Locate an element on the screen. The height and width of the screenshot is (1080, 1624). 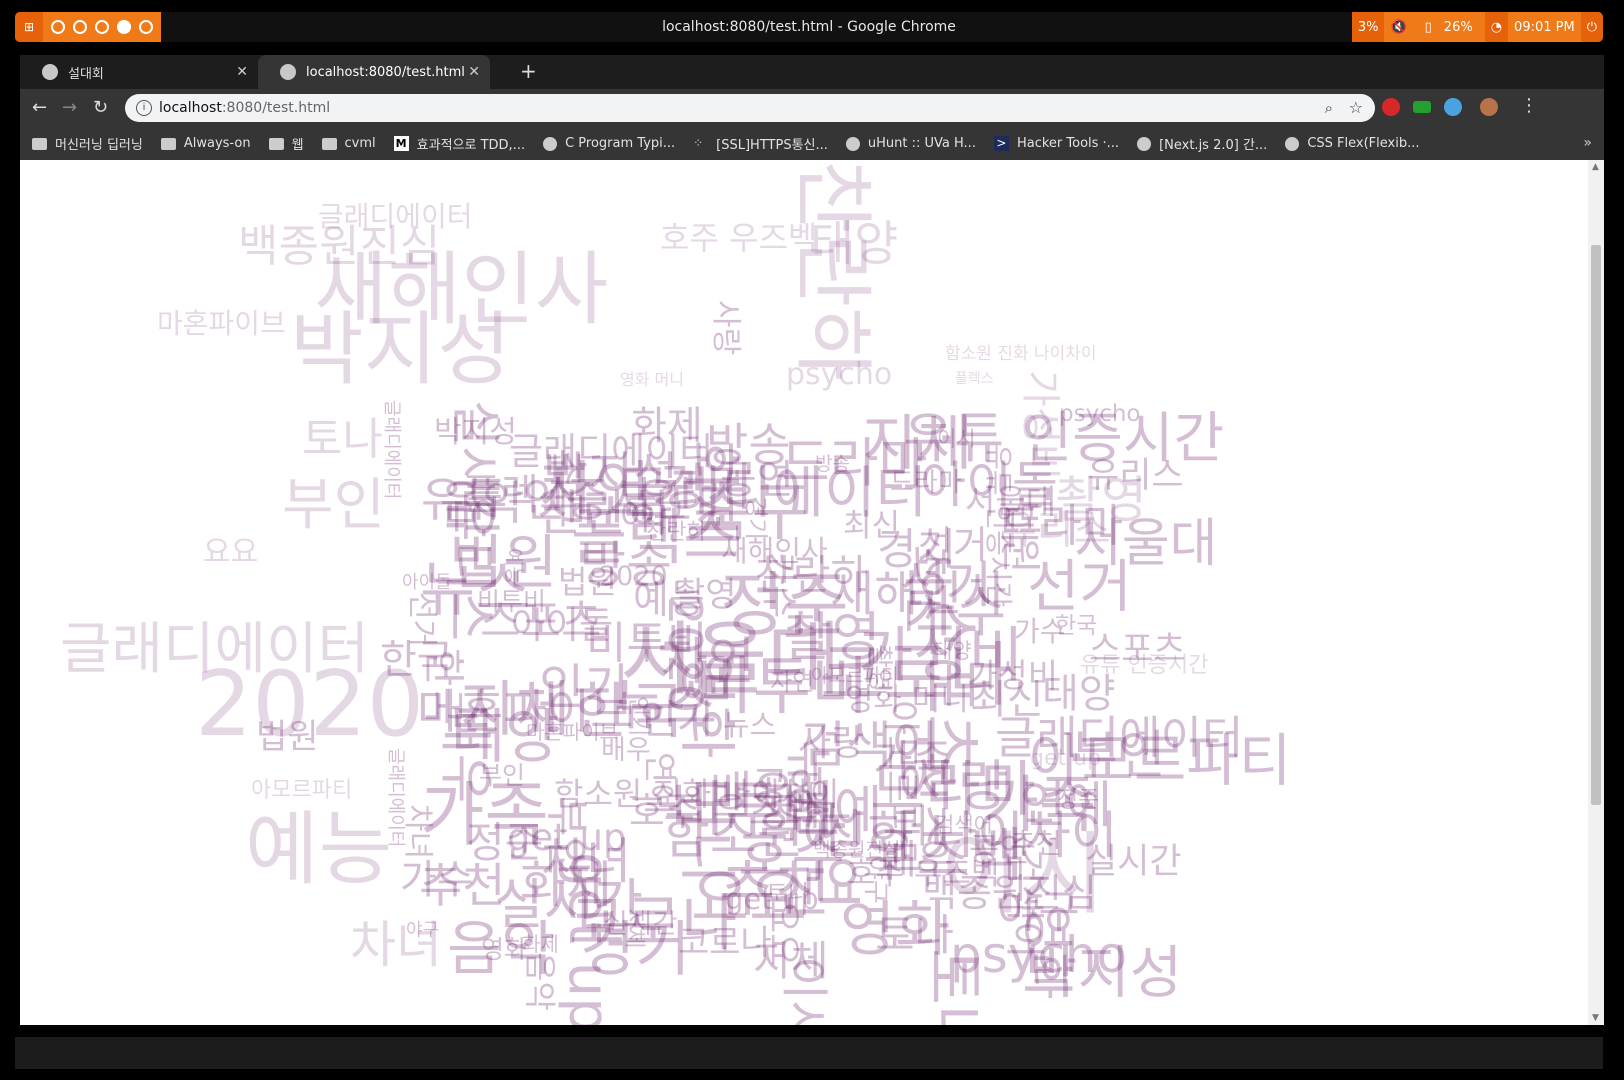
more-bookmarks-icon: » is located at coordinates (1587, 143).